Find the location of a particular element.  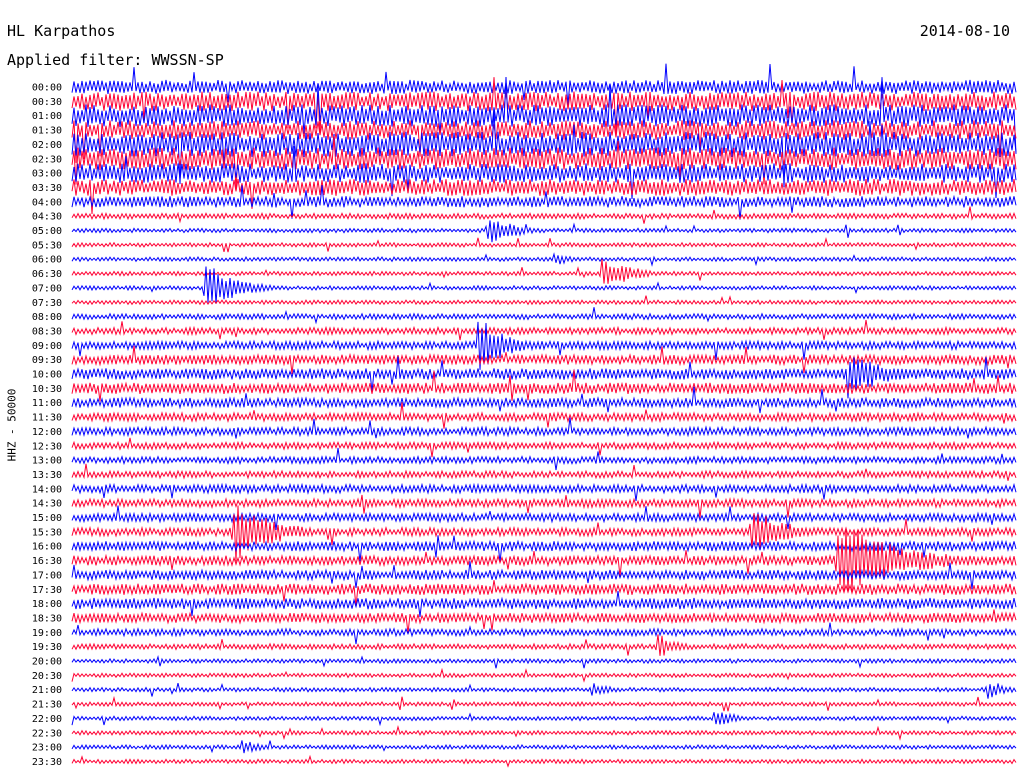

row-time-label: 06:30 is located at coordinates (47, 274).